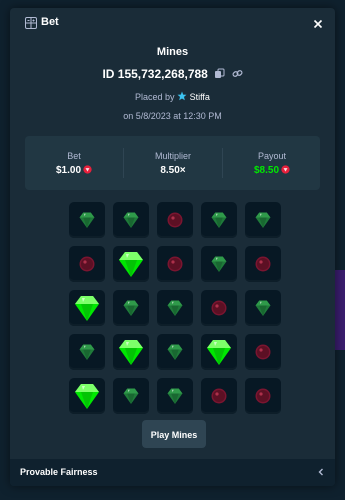 Image resolution: width=345 pixels, height=500 pixels. I want to click on placed-by-line: Placed by Stiffa, so click(172, 96).